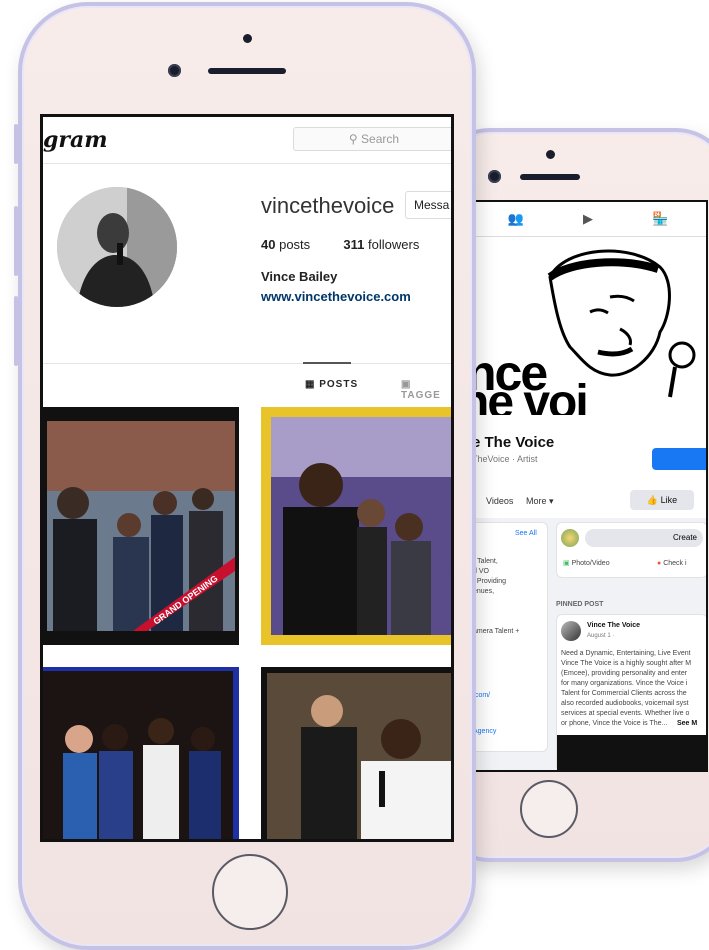  What do you see at coordinates (570, 538) in the screenshot?
I see `page-avatar` at bounding box center [570, 538].